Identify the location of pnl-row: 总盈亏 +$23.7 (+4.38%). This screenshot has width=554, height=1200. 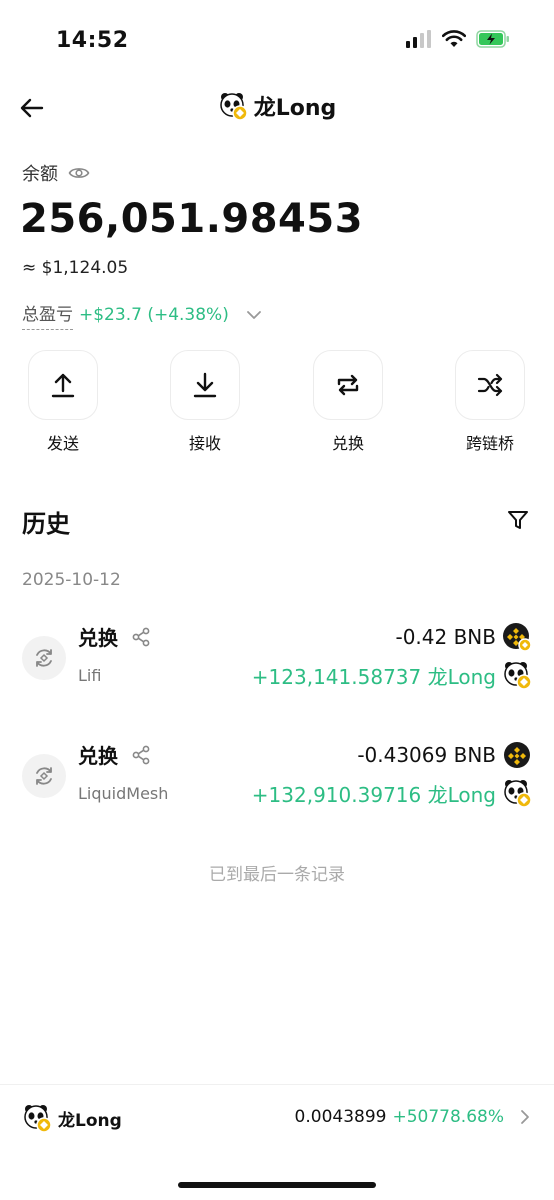
(142, 315).